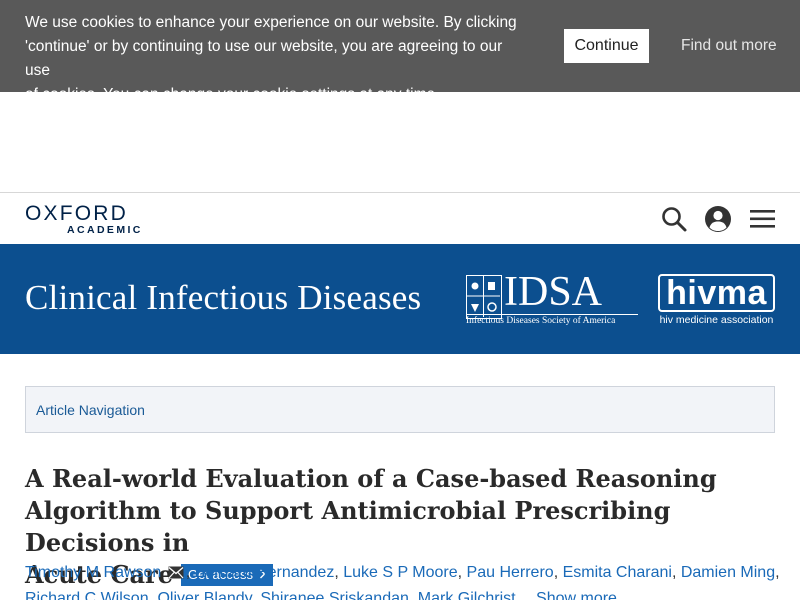  What do you see at coordinates (606, 46) in the screenshot?
I see `cookie-continue-button: Continue` at bounding box center [606, 46].